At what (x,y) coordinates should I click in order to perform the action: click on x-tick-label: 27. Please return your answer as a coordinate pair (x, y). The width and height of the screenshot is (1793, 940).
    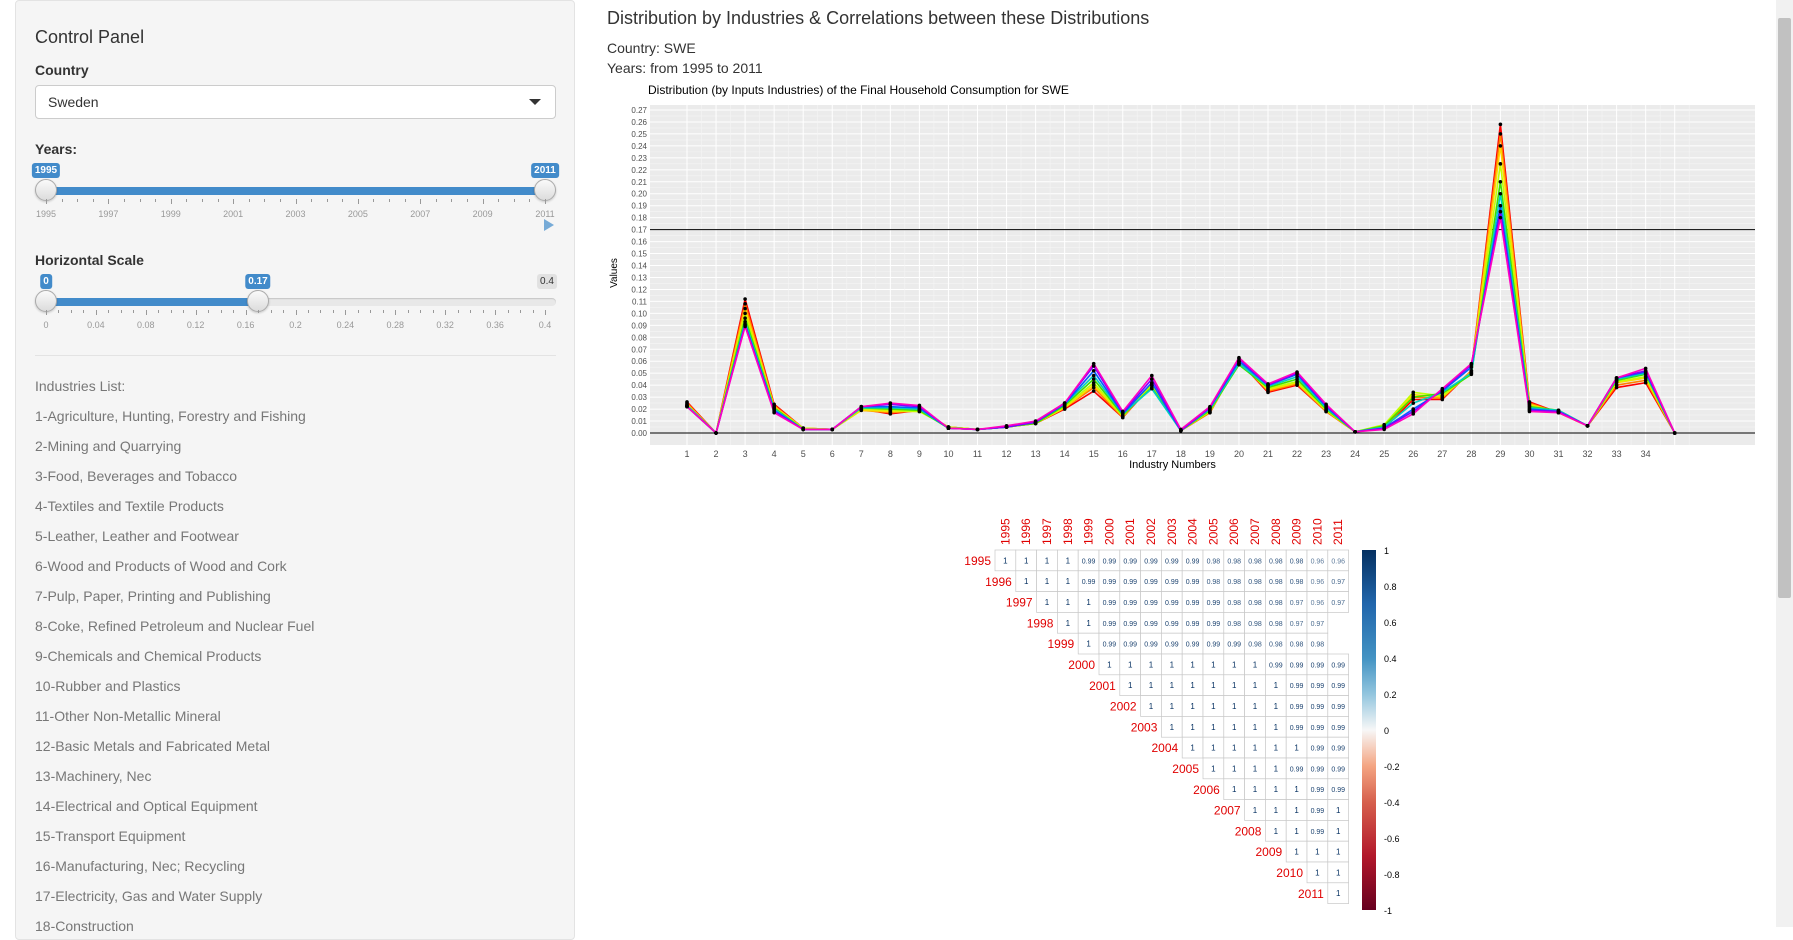
    Looking at the image, I should click on (1442, 454).